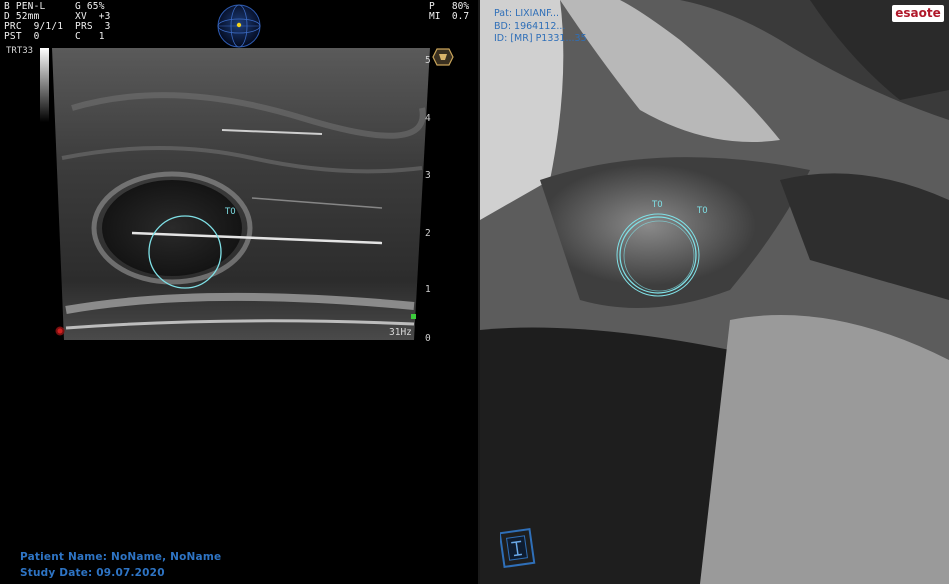 Image resolution: width=949 pixels, height=584 pixels. What do you see at coordinates (413, 316) in the screenshot?
I see `focus-marker` at bounding box center [413, 316].